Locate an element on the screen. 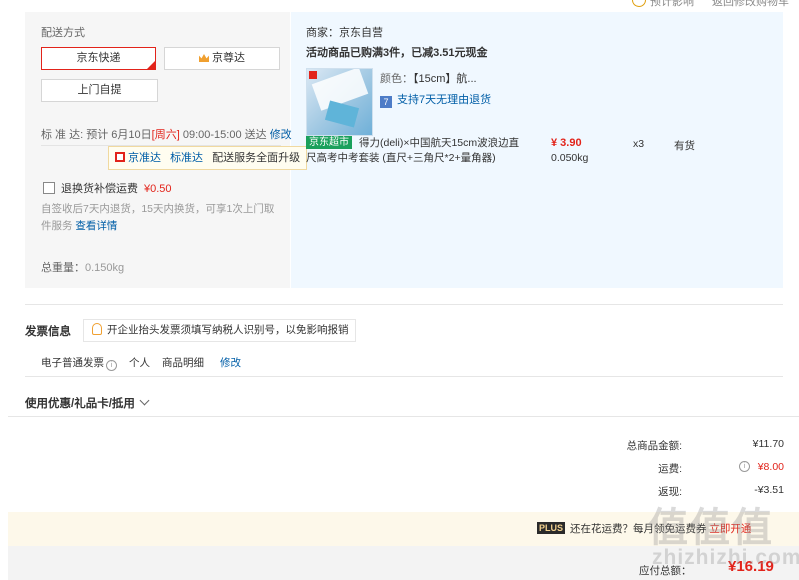  tooltip-brand2: 标准达 is located at coordinates (187, 158).